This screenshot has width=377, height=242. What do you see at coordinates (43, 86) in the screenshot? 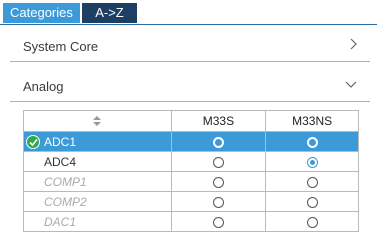
I see `section-label: Analog` at bounding box center [43, 86].